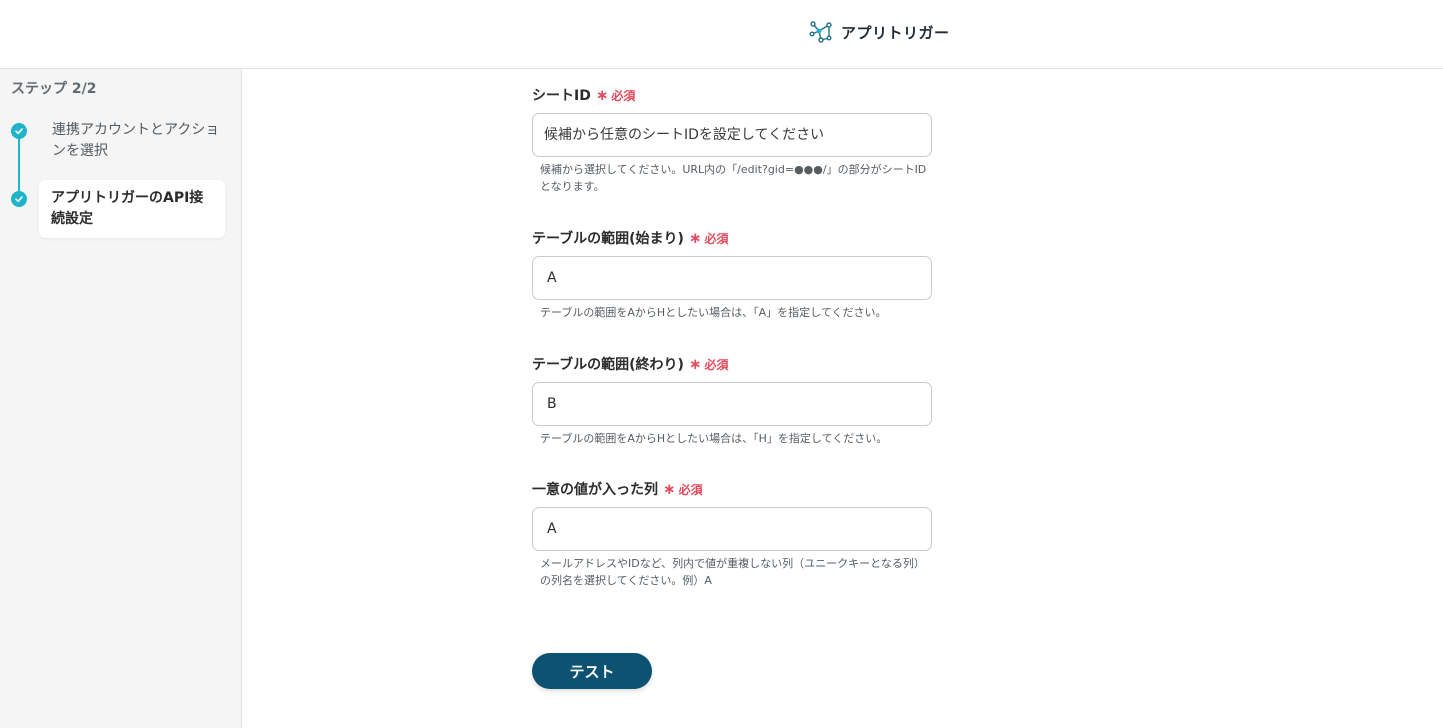  What do you see at coordinates (732, 95) in the screenshot?
I see `field-label: シートID ∗ 必須` at bounding box center [732, 95].